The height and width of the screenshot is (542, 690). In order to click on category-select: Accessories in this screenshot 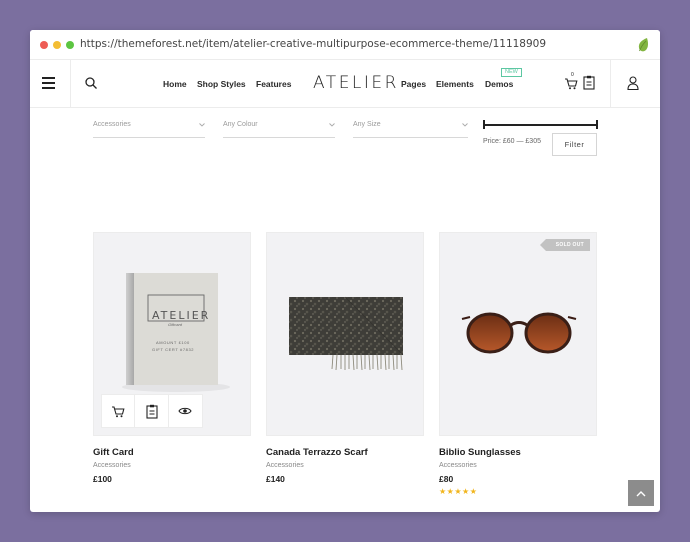, I will do `click(149, 127)`.